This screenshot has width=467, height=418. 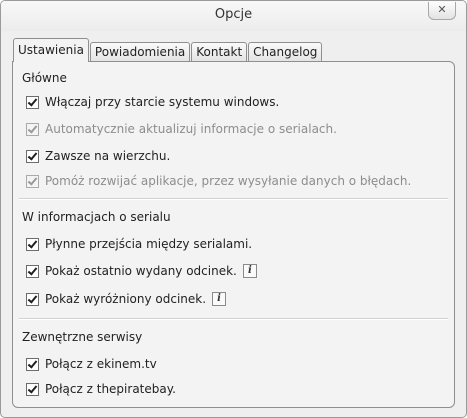 I want to click on always-on-top-checkbox, so click(x=32, y=156).